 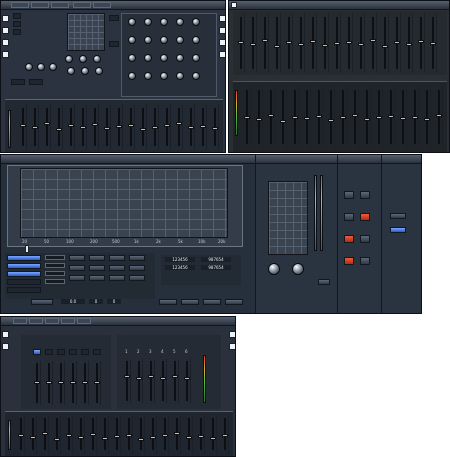 I want to click on output-toggle-active, so click(x=349, y=239).